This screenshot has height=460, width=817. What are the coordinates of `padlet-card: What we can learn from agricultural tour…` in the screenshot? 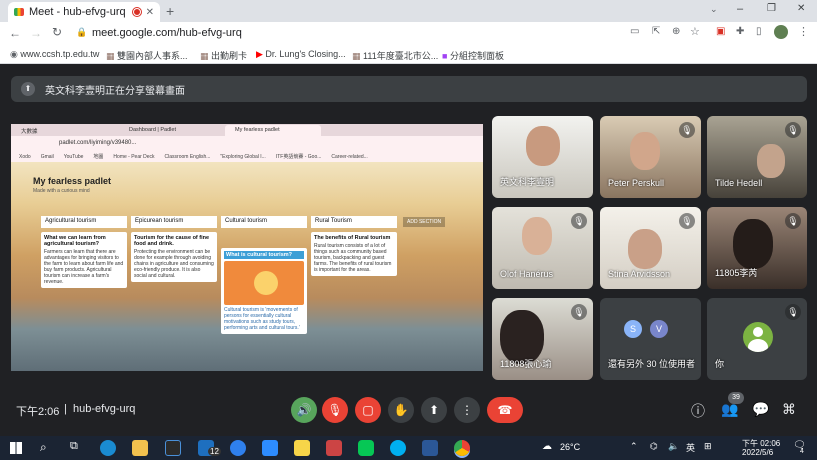 It's located at (84, 260).